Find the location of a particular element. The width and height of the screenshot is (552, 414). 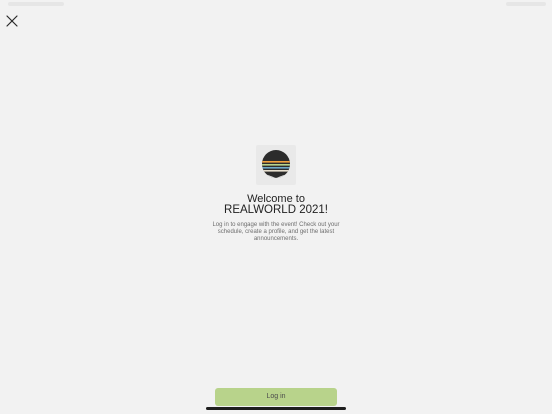

status-bar is located at coordinates (276, 5).